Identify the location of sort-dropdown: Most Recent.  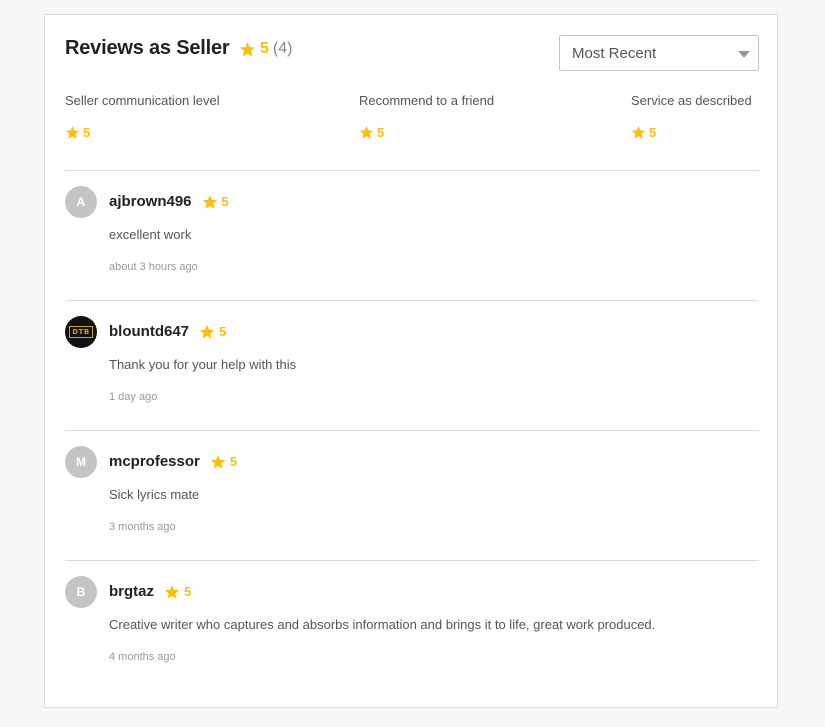
(659, 53).